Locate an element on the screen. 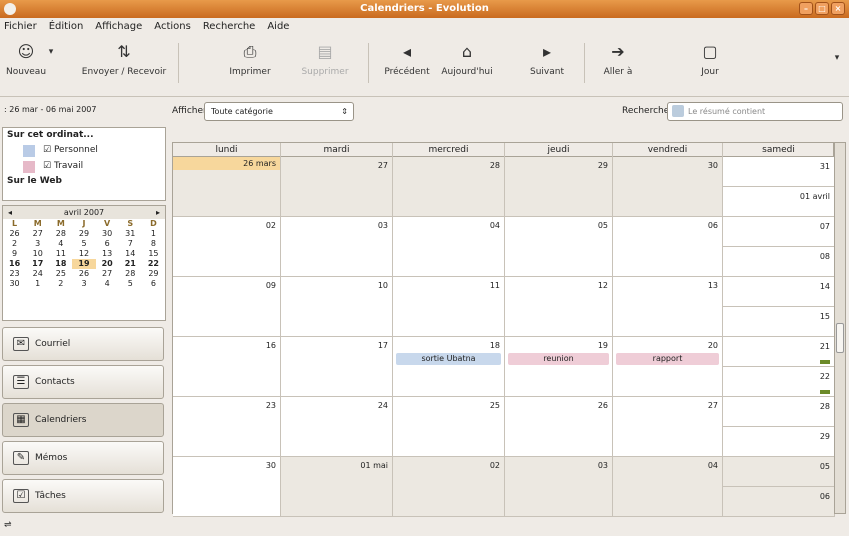 This screenshot has height=536, width=849. day-cell: 23 is located at coordinates (227, 427).